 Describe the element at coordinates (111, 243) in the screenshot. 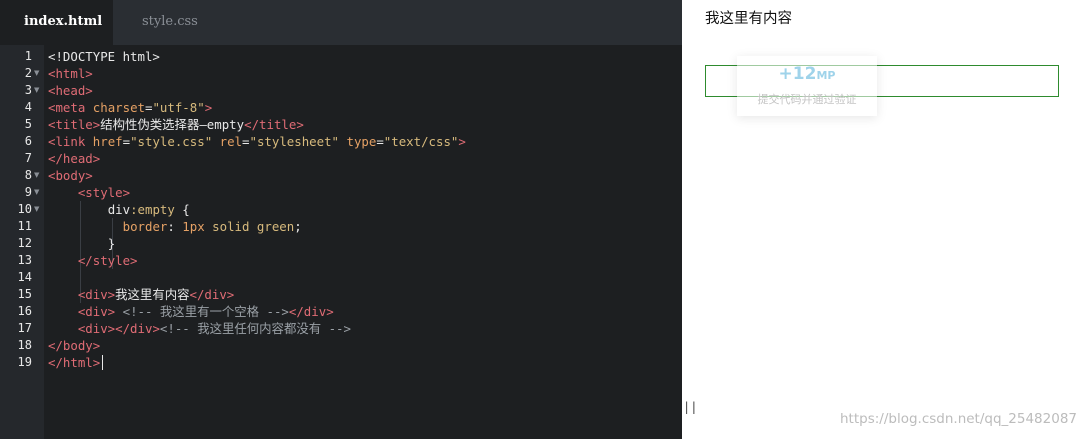

I see `css-brace: }` at that location.